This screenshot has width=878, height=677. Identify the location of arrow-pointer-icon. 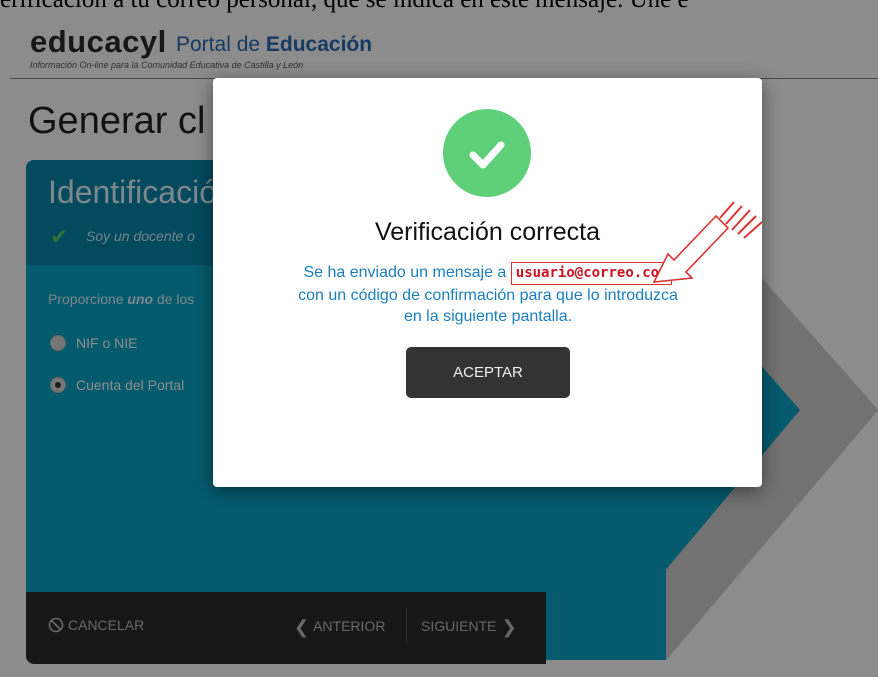
(707, 242).